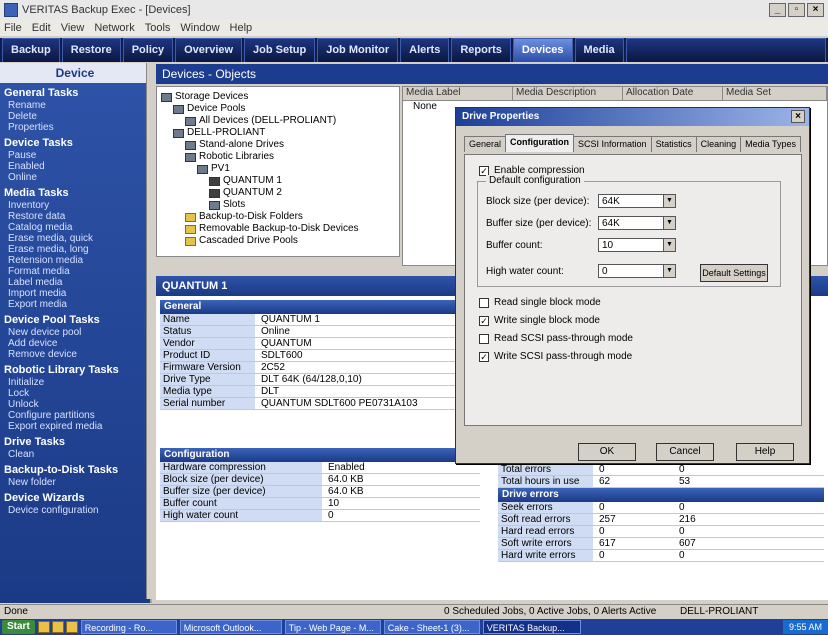 Image resolution: width=828 pixels, height=635 pixels. Describe the element at coordinates (75, 318) in the screenshot. I see `sidebar-section-device-pool-tasks: Device Pool Tasks` at that location.